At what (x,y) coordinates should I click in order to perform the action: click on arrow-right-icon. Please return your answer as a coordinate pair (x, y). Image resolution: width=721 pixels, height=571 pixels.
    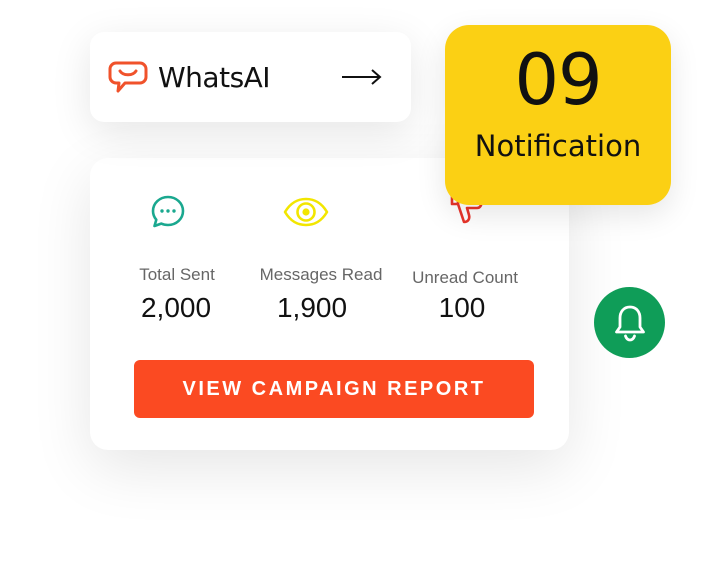
    Looking at the image, I should click on (362, 77).